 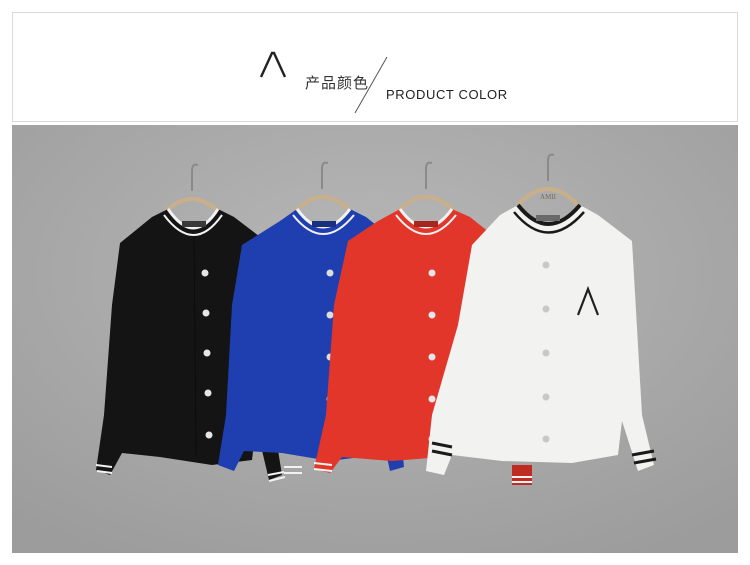 I want to click on amii-logo-icon, so click(x=273, y=64).